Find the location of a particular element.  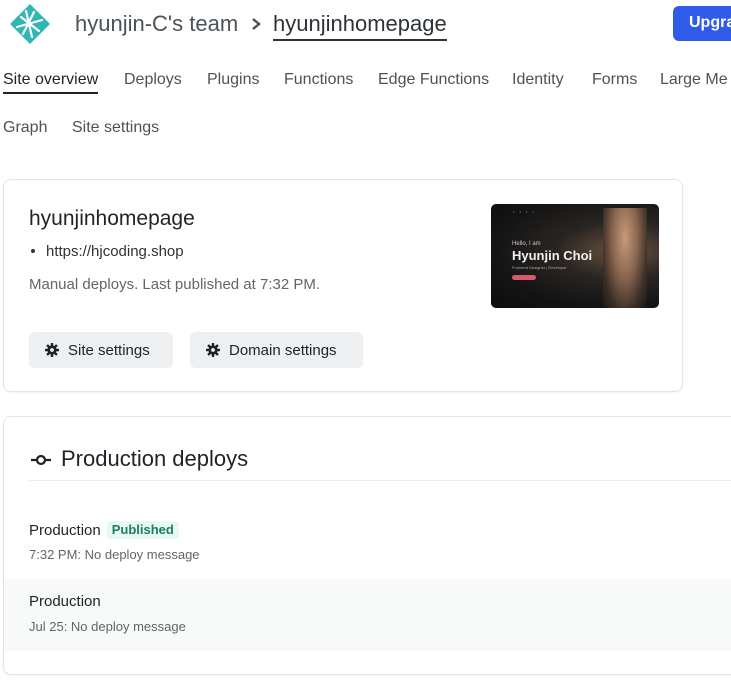

top-header: hyunjin-C's team hyunjinhomepage Upgra is located at coordinates (365, 25).